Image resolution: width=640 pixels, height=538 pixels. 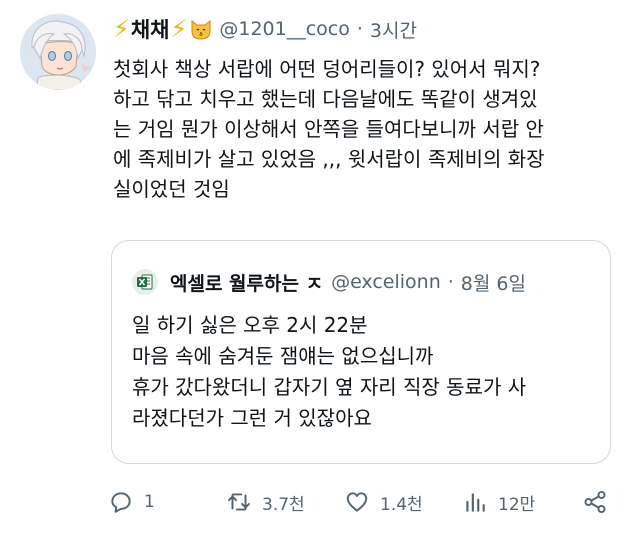 I want to click on timestamp: 3시간, so click(x=393, y=29).